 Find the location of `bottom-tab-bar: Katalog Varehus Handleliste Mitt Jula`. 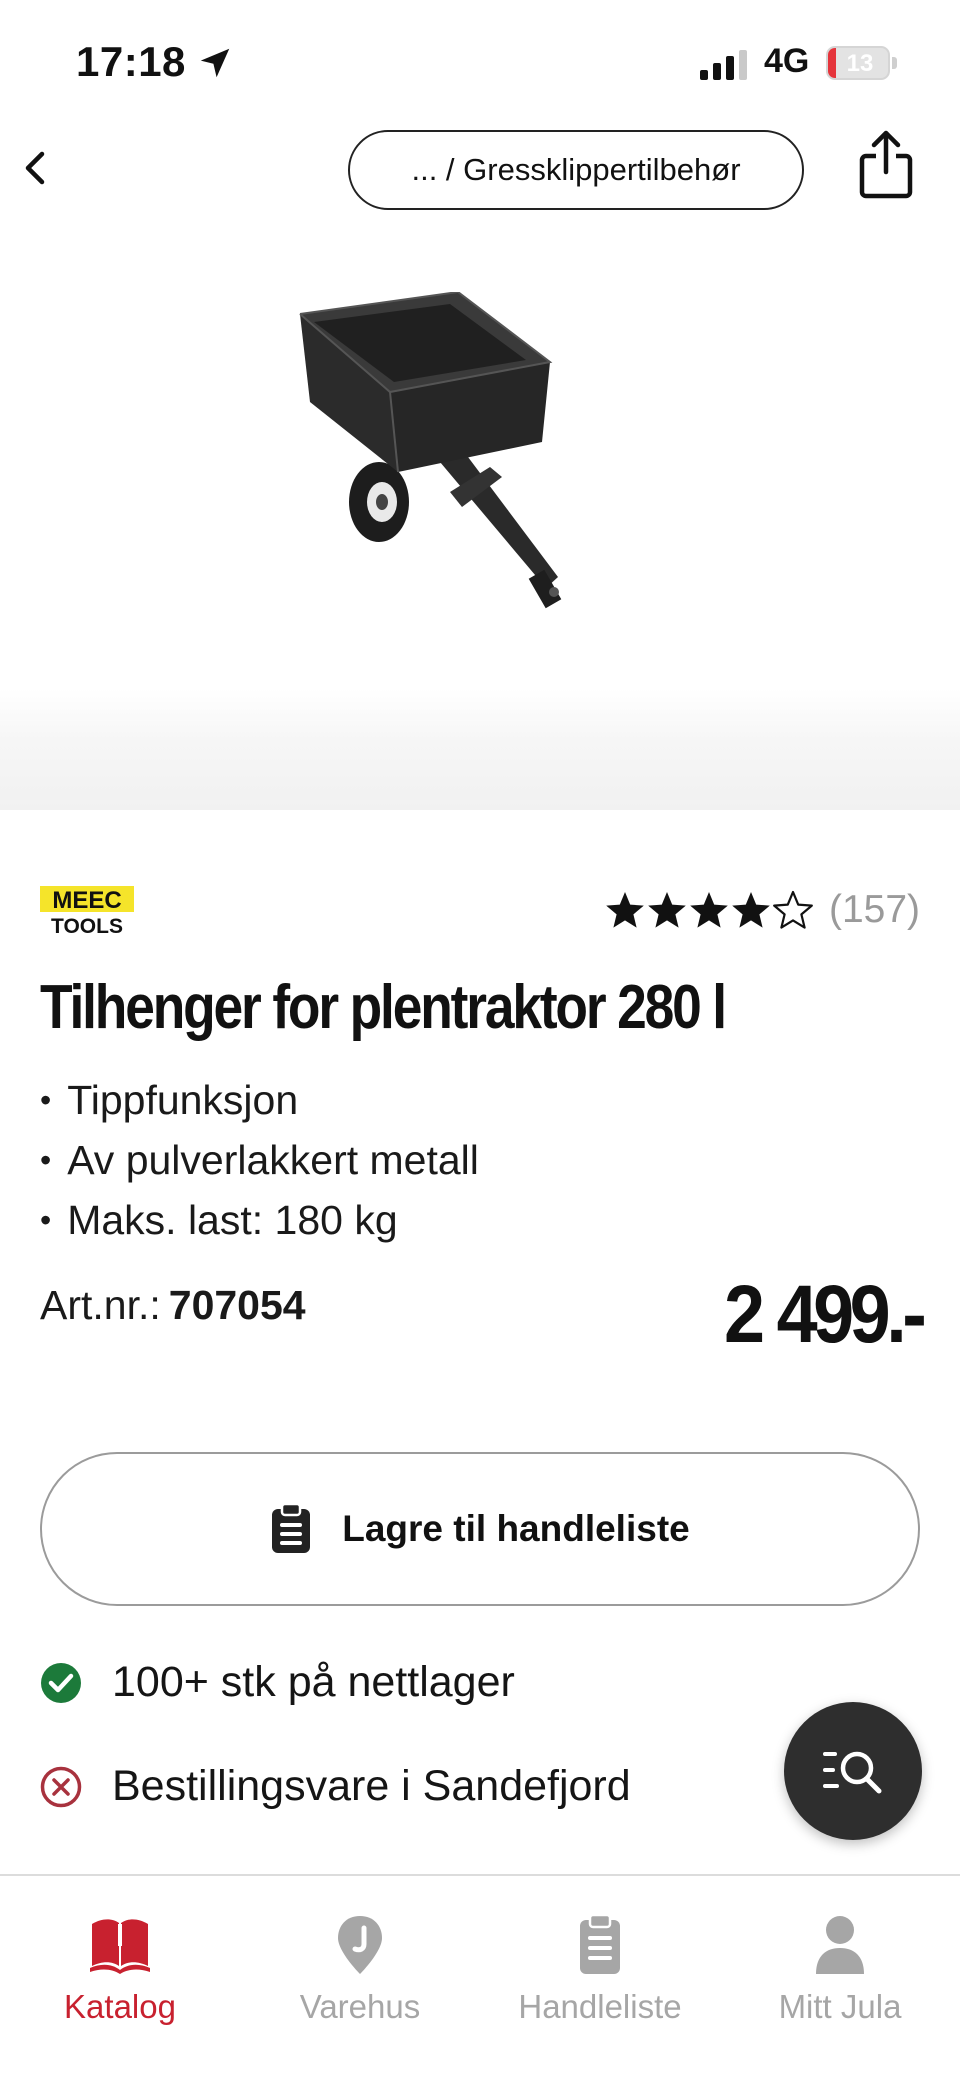

bottom-tab-bar: Katalog Varehus Handleliste Mitt Jula is located at coordinates (480, 1976).